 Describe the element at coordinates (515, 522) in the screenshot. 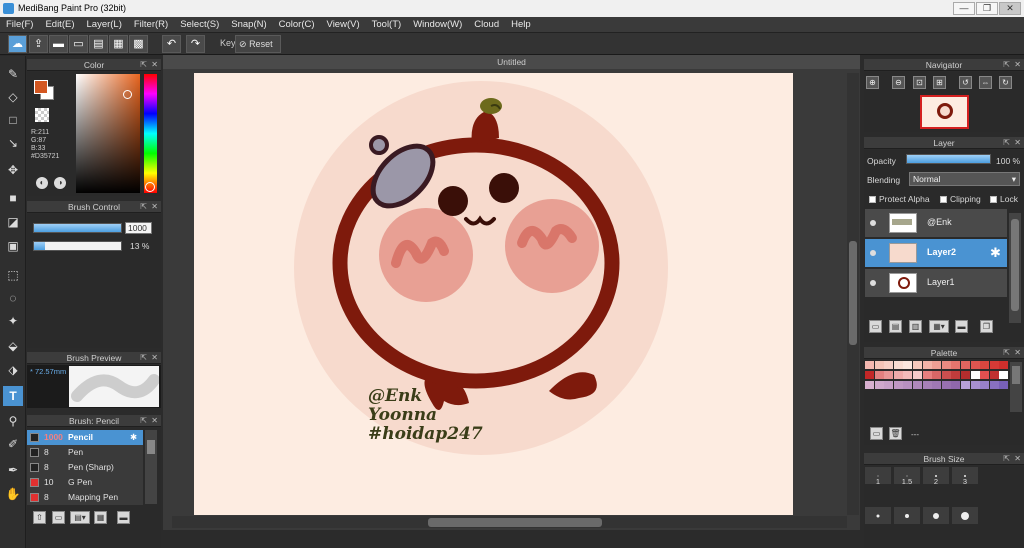

I see `horizontal-scroll-thumb` at that location.